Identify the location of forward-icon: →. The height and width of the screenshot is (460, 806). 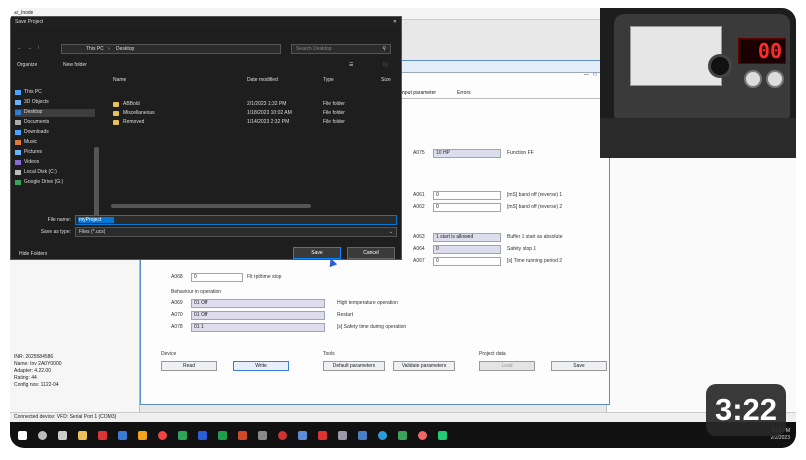
(29, 48).